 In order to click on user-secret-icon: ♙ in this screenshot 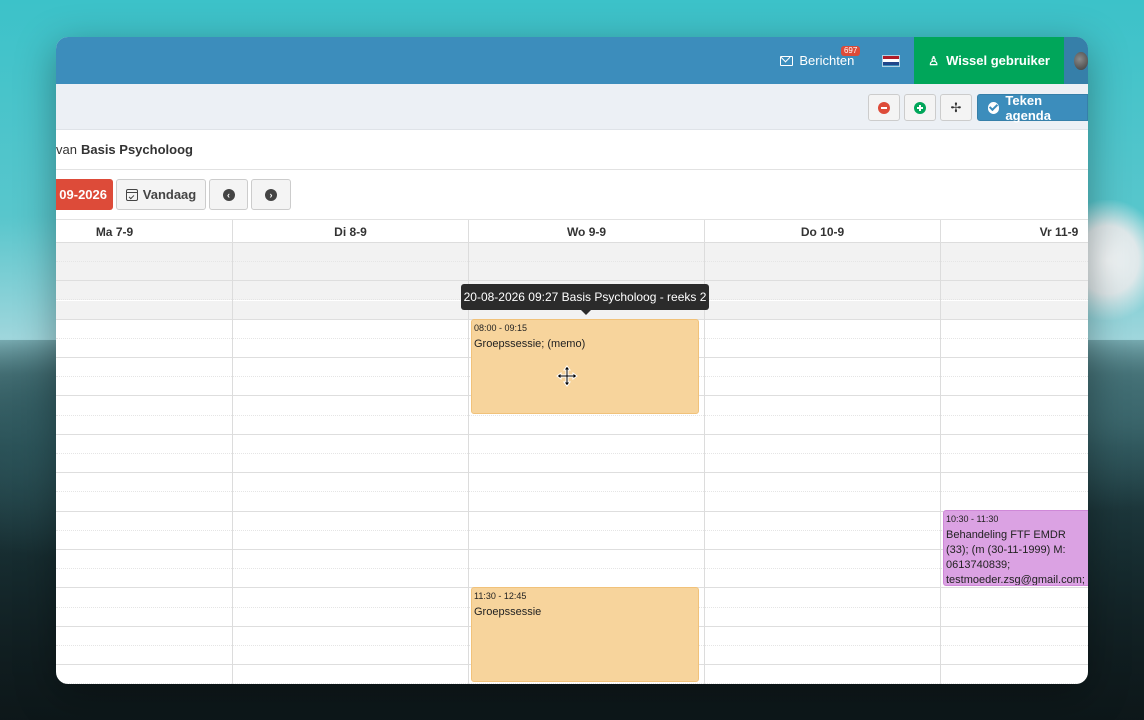, I will do `click(934, 60)`.